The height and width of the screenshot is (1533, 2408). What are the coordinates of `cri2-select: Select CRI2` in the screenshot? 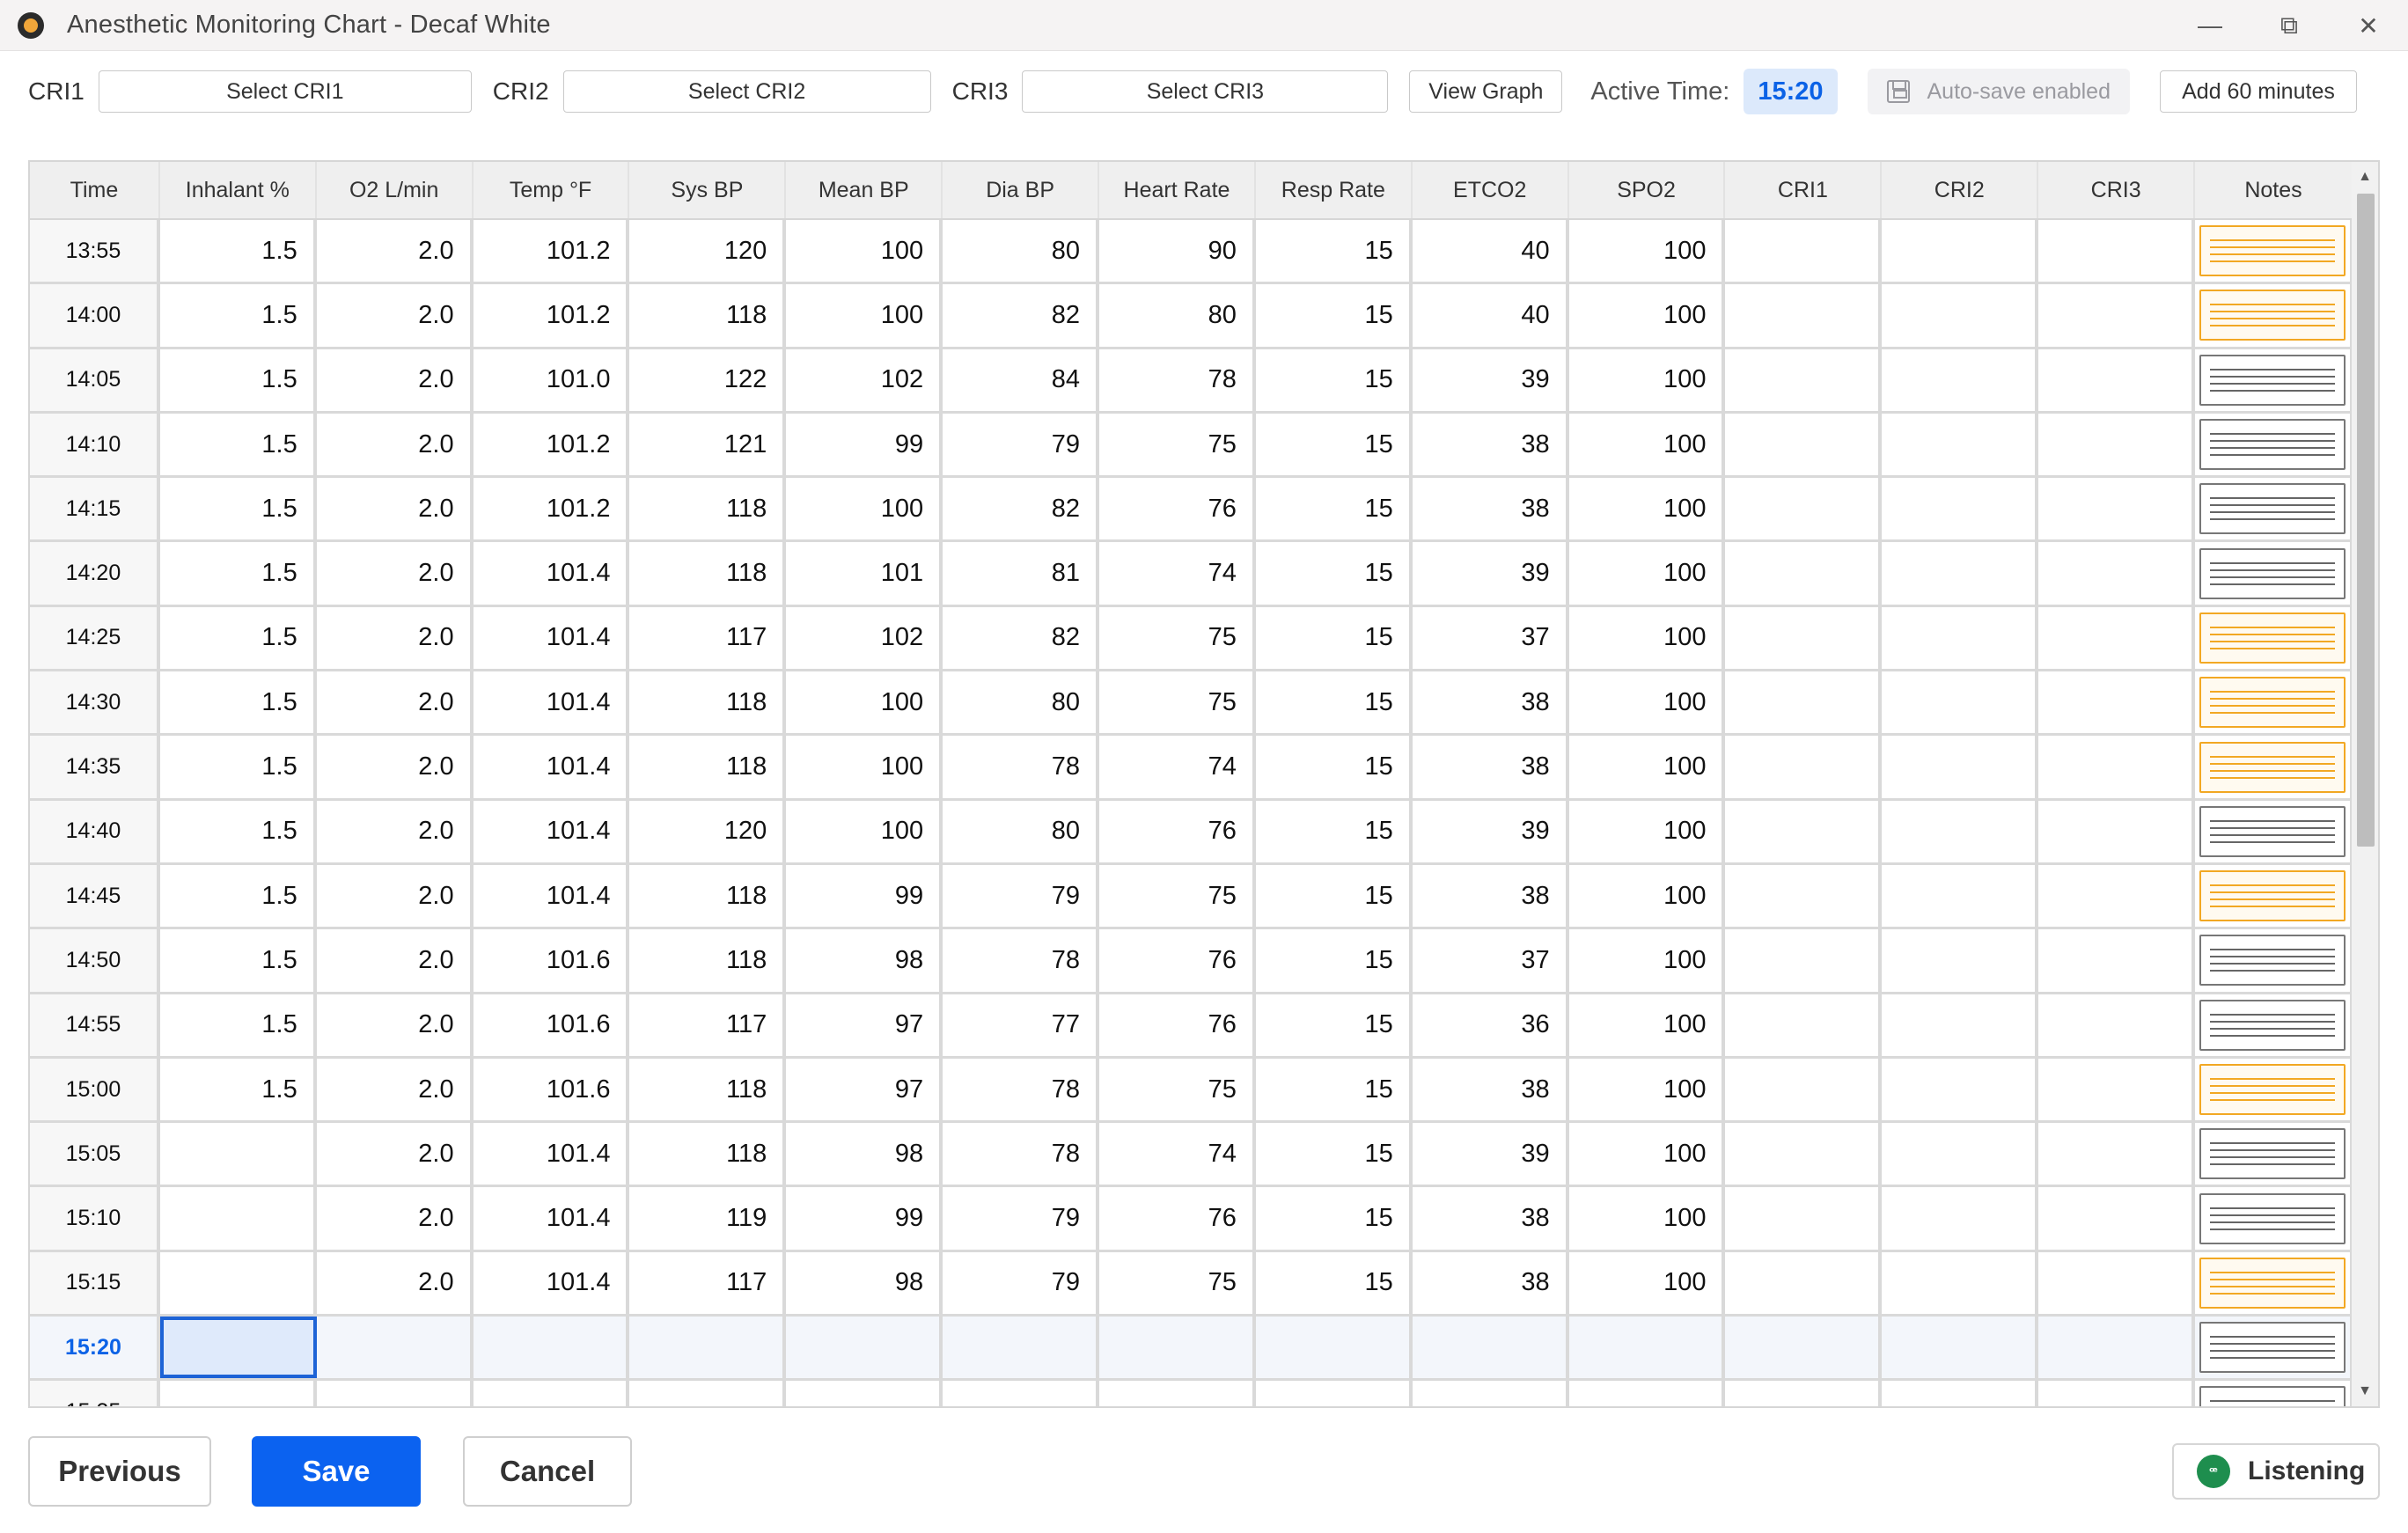 It's located at (746, 91).